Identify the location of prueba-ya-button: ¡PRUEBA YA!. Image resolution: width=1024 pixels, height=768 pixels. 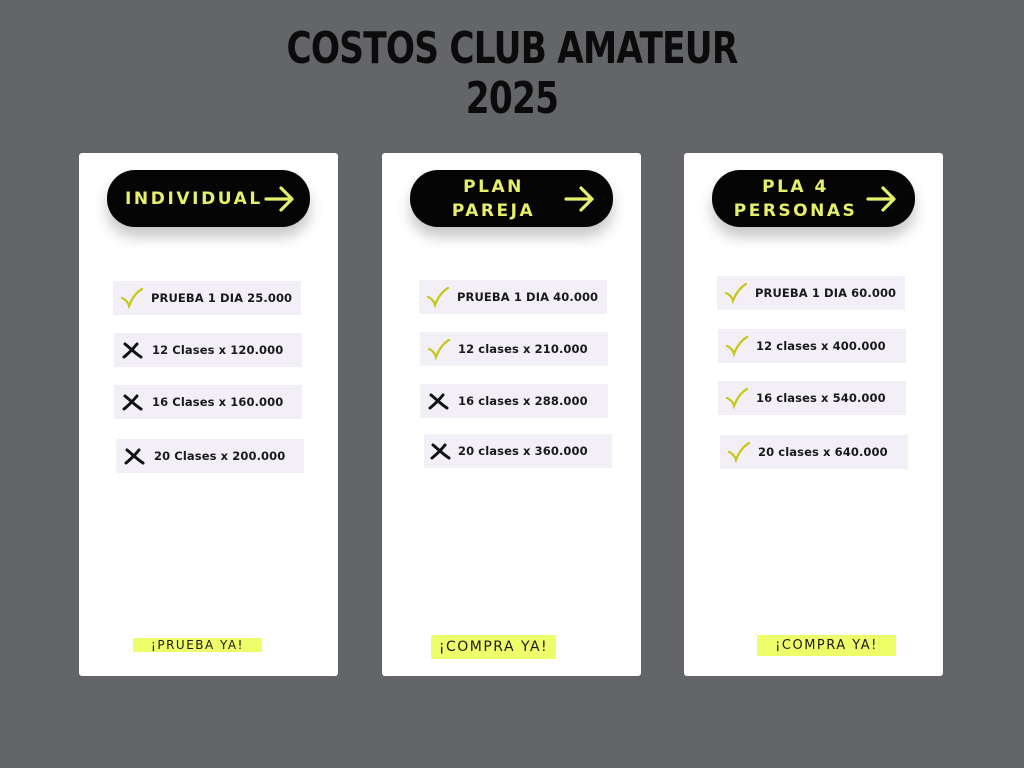
(197, 645).